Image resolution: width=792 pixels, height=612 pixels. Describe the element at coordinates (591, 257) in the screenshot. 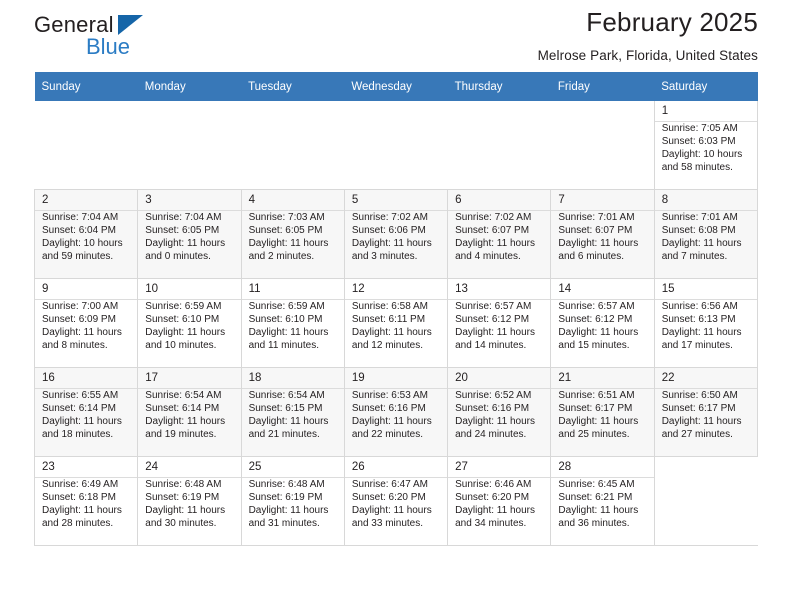

I see `daylight-text-line2: and 6 minutes.` at that location.